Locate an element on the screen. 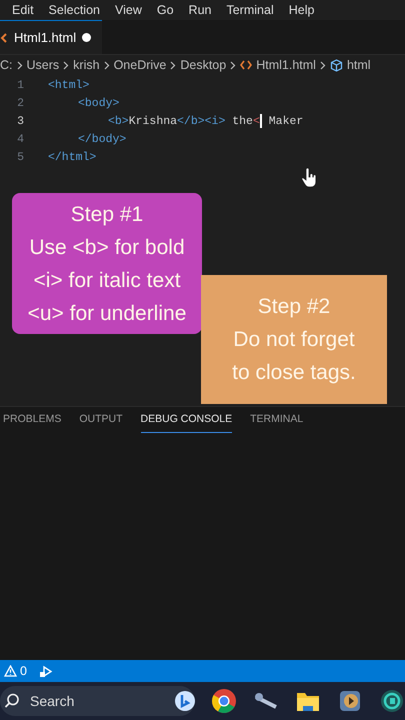  breadcrumb-item: Users is located at coordinates (43, 65).